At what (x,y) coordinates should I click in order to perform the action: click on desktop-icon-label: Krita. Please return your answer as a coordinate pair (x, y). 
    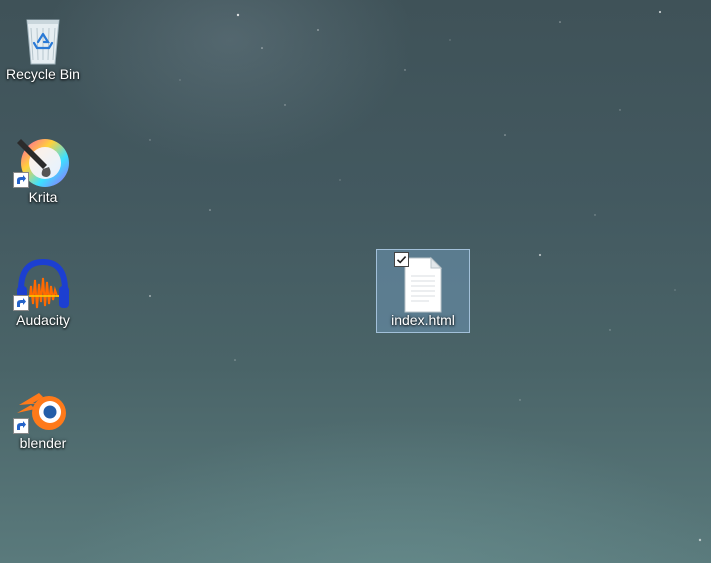
    Looking at the image, I should click on (43, 197).